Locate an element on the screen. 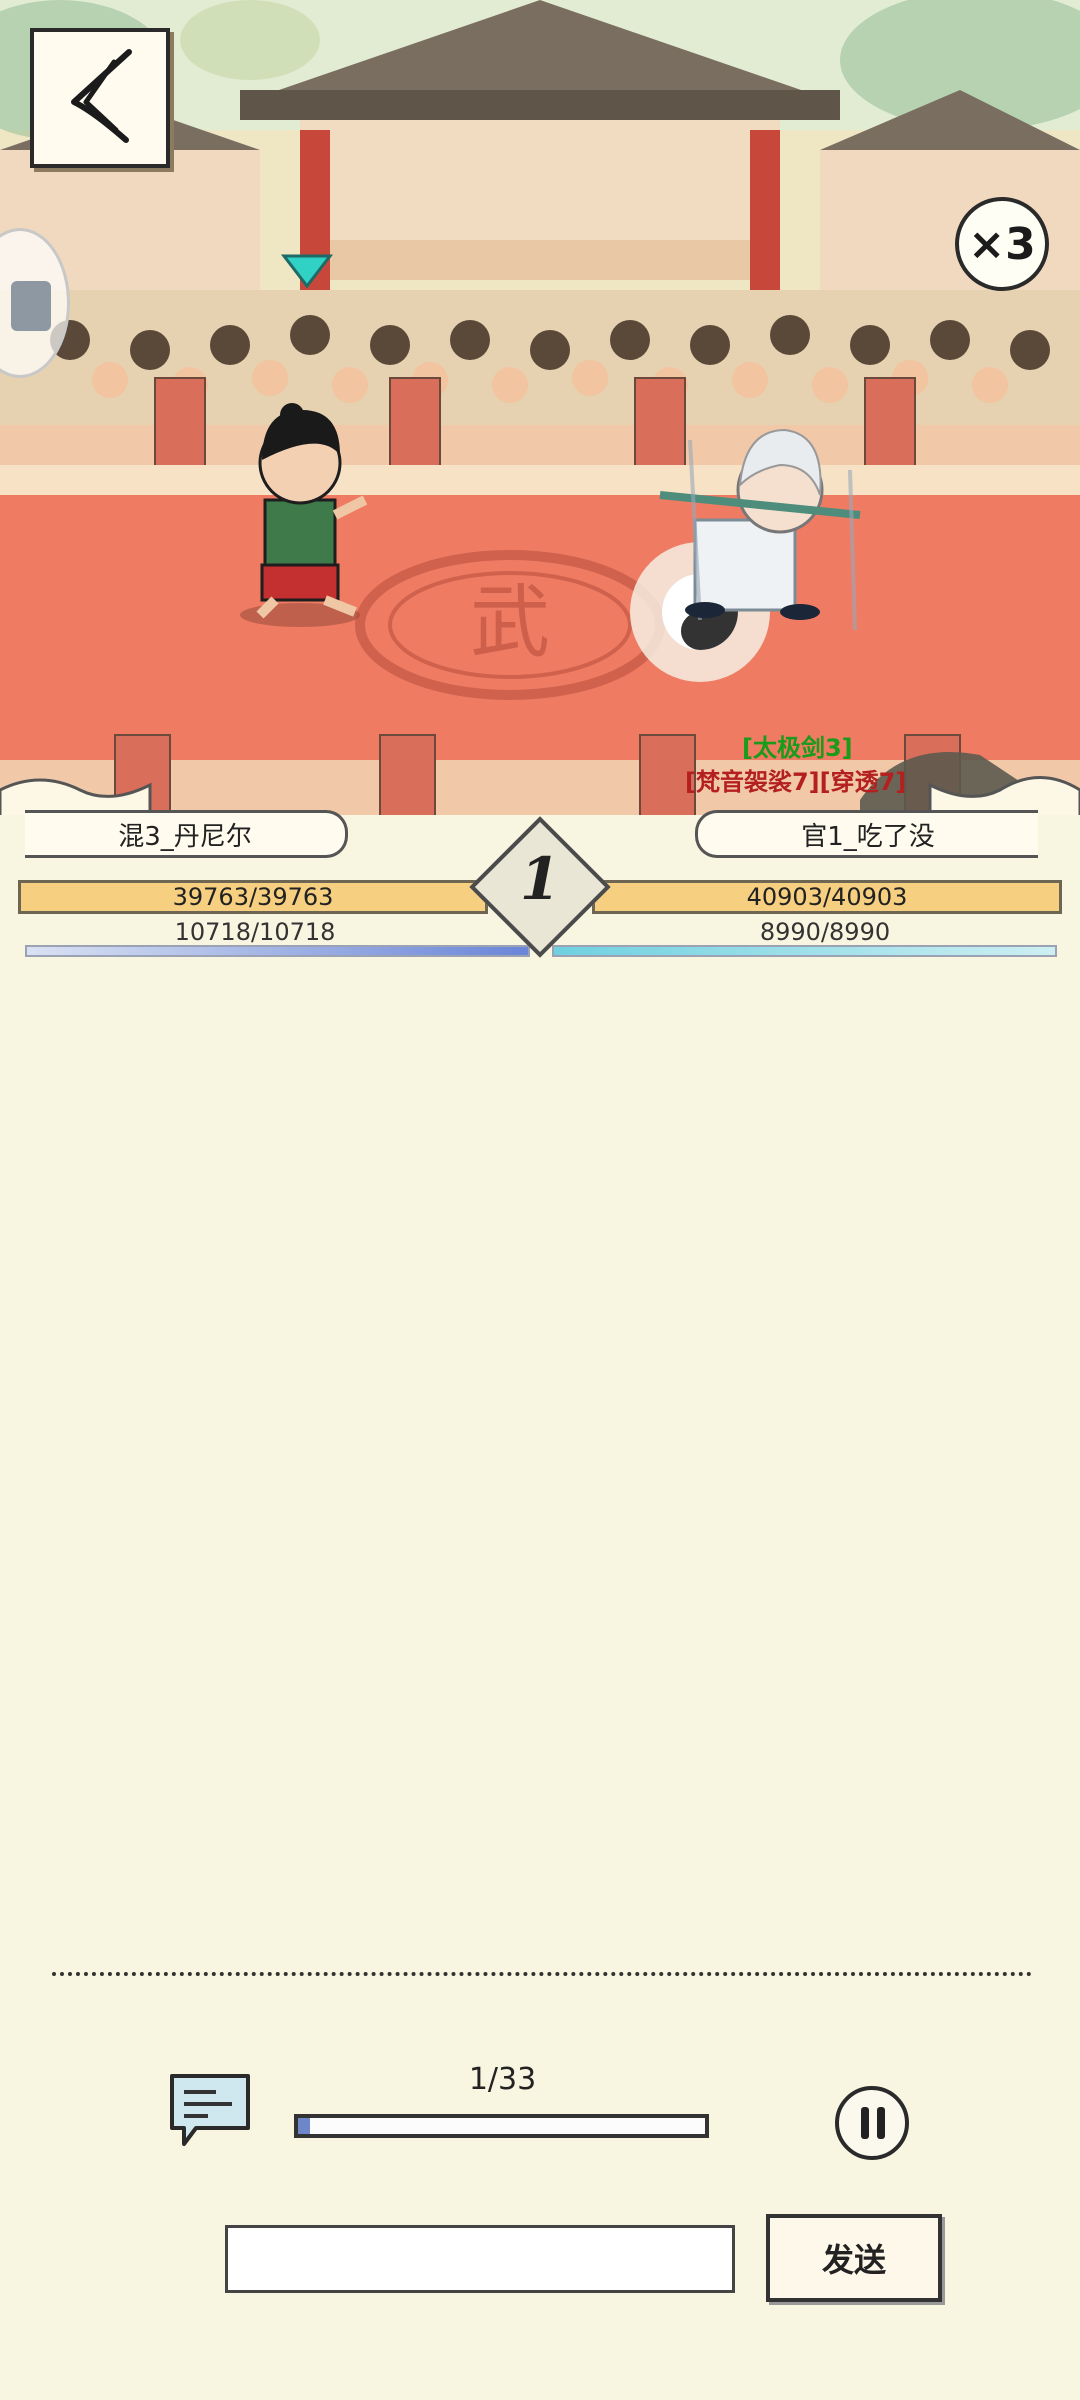 The height and width of the screenshot is (2400, 1080). back-arrow-icon is located at coordinates (101, 96).